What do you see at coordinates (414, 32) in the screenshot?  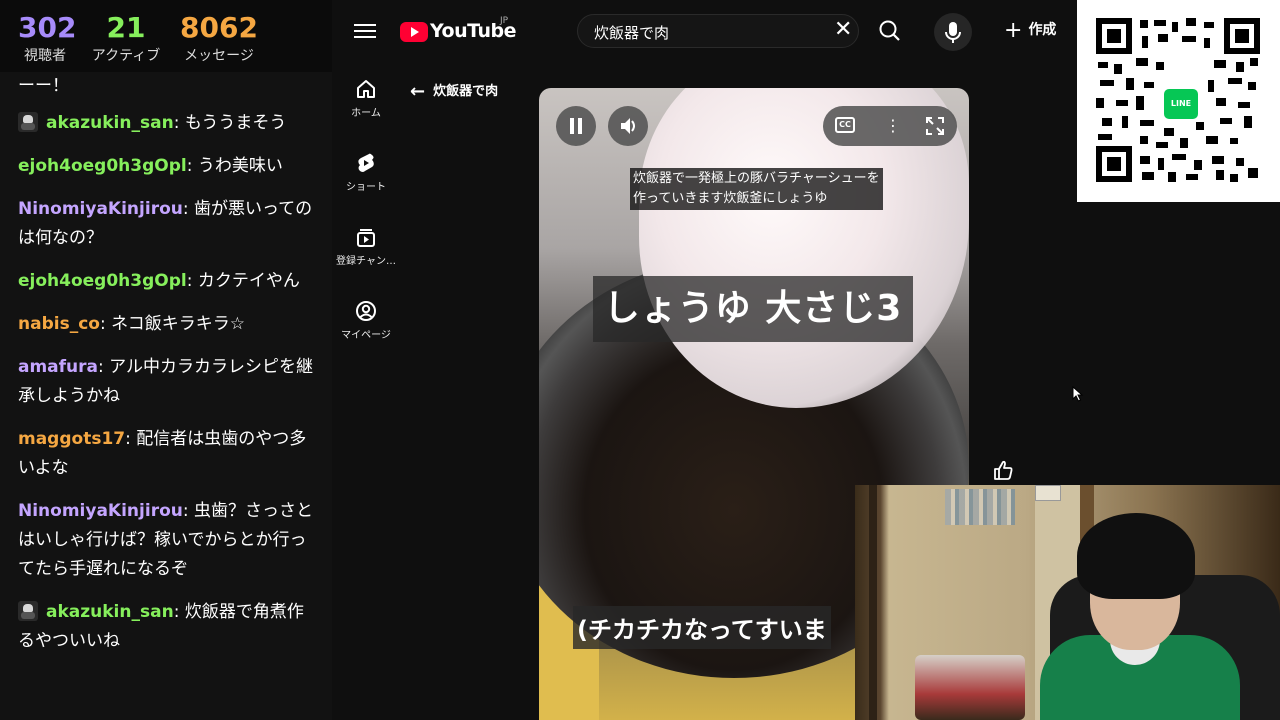 I see `youtube-play-icon` at bounding box center [414, 32].